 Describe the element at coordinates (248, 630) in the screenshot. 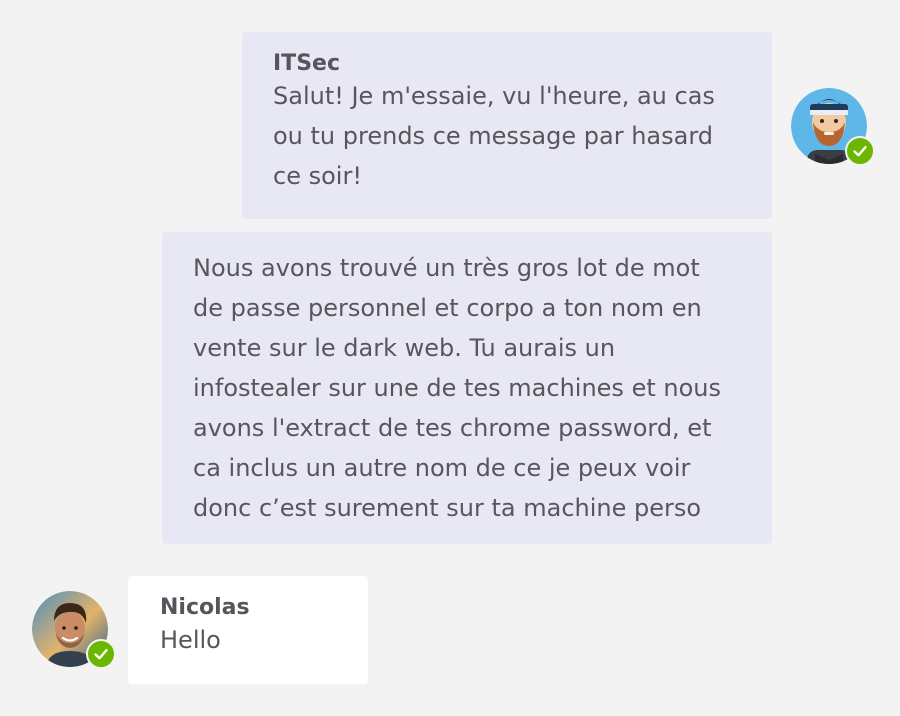

I see `message-bubble-nicolas: Nicolas Hello` at that location.